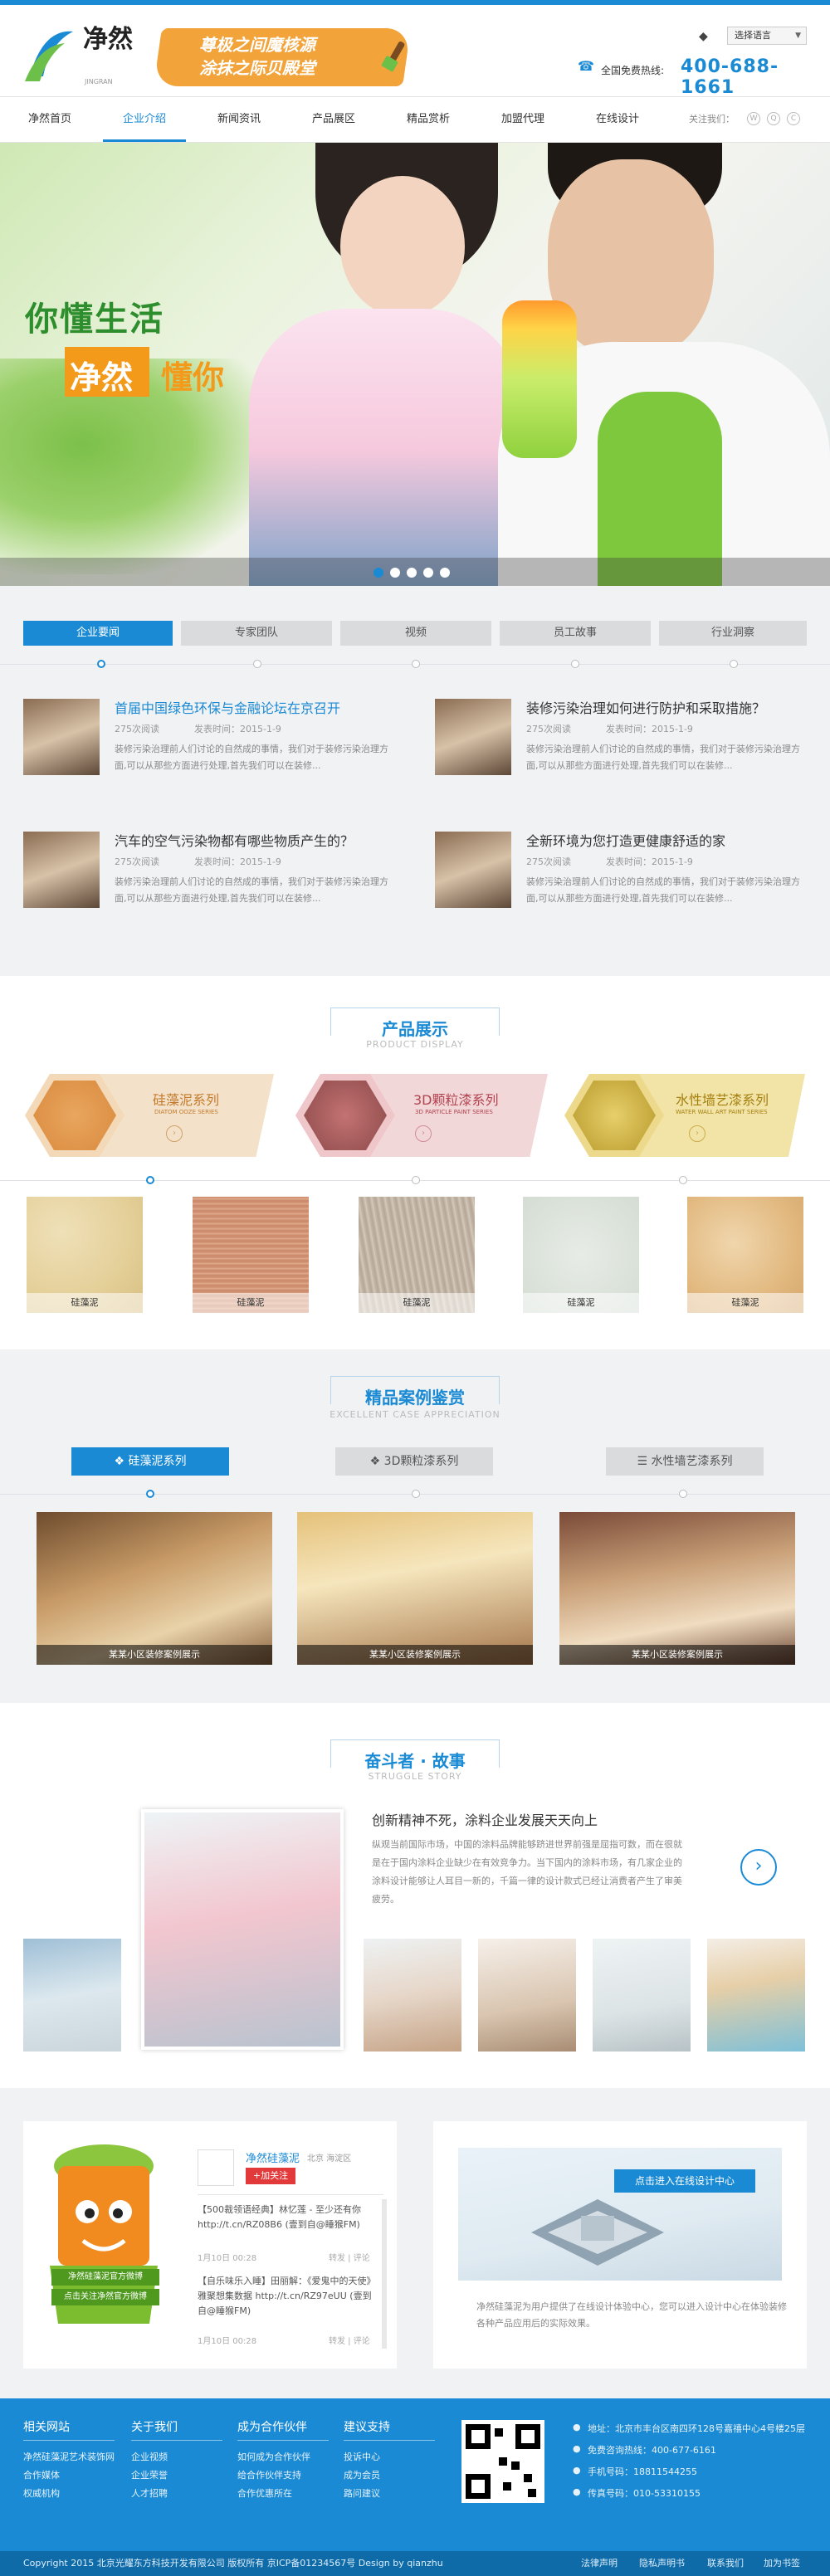 Image resolution: width=830 pixels, height=2576 pixels. What do you see at coordinates (283, 2440) in the screenshot?
I see `footer-col-divider` at bounding box center [283, 2440].